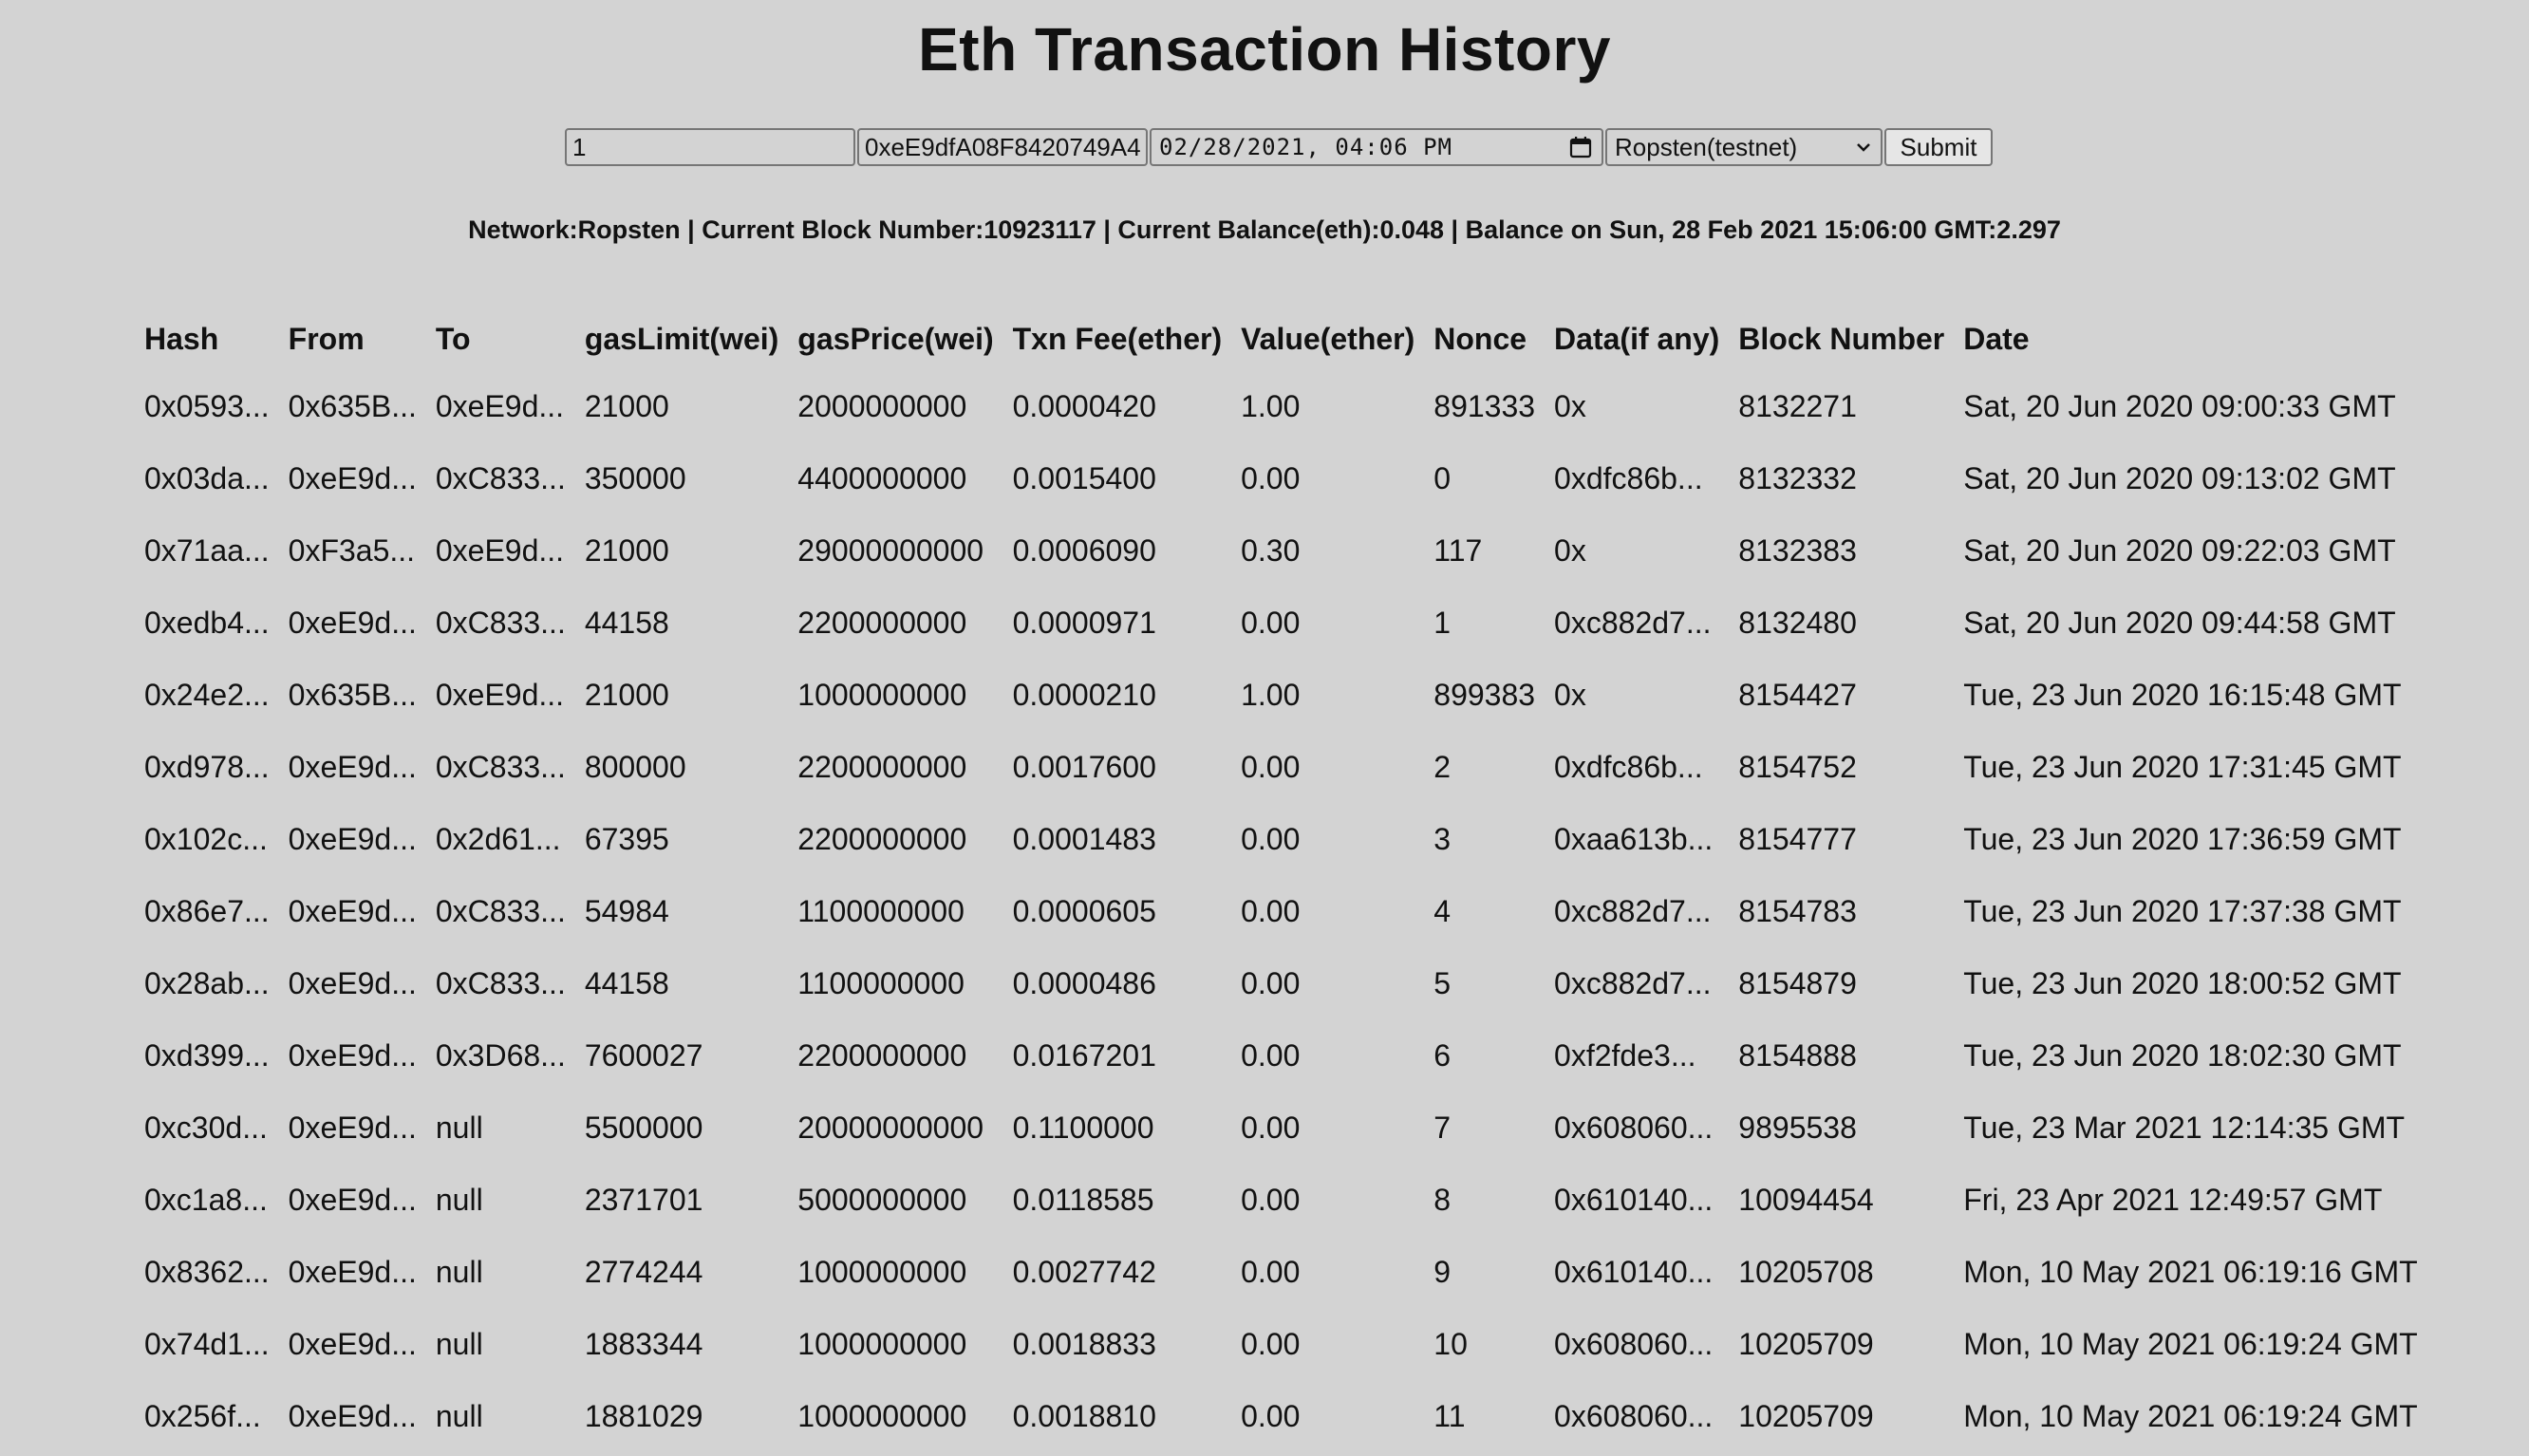 The image size is (2529, 1456). Describe the element at coordinates (710, 147) in the screenshot. I see `txn-count-input` at that location.